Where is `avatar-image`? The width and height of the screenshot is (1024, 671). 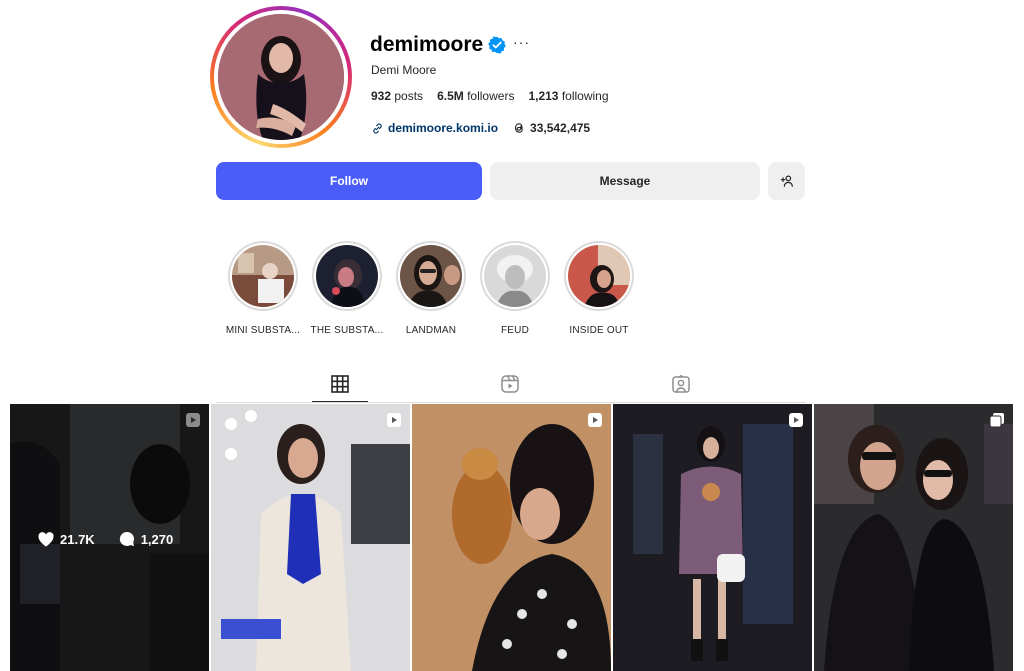 avatar-image is located at coordinates (281, 77).